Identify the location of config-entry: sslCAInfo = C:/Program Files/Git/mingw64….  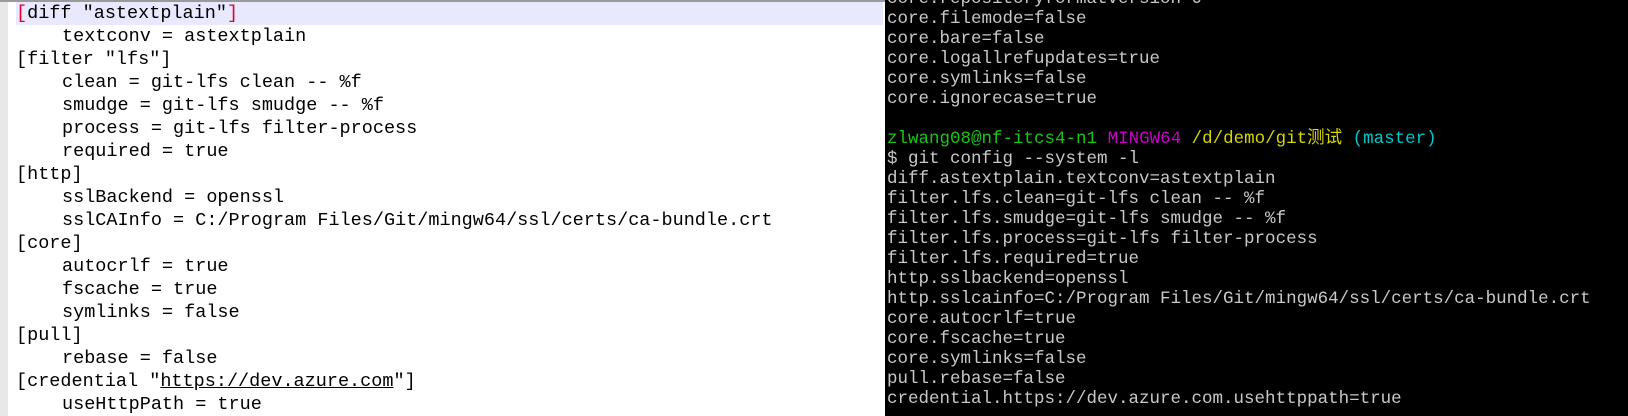
(449, 220).